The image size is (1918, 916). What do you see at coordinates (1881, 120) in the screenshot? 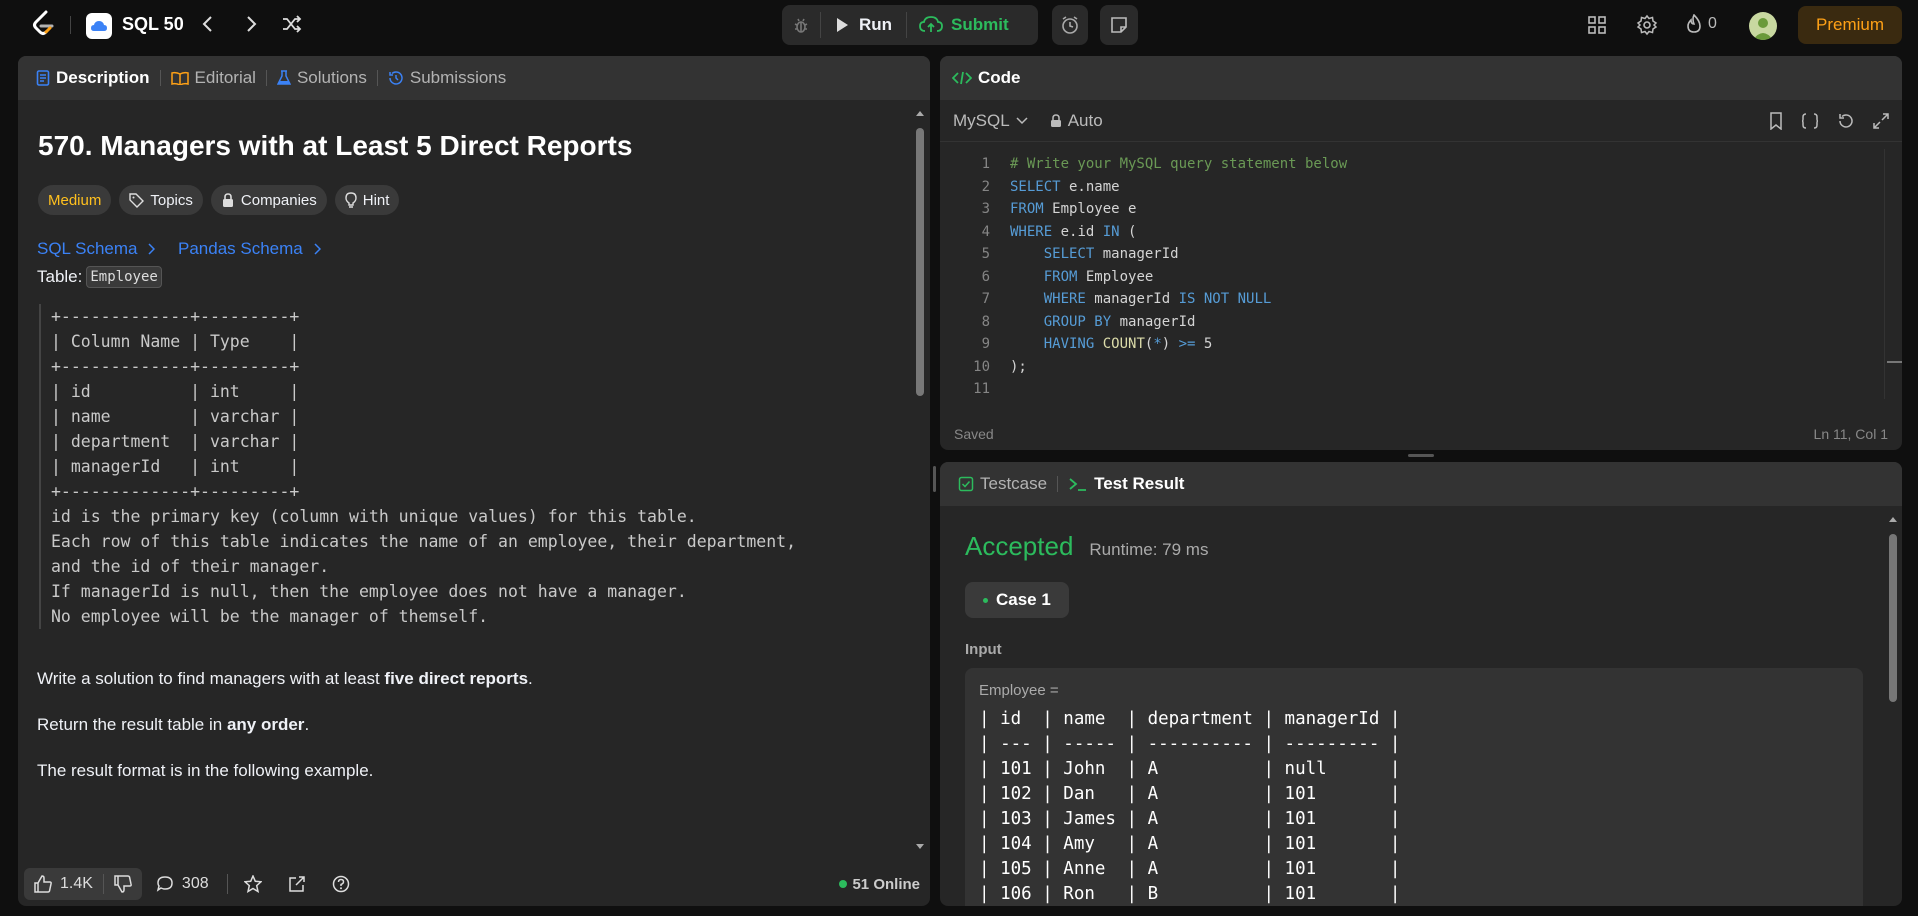
I see `fullscreen-icon` at bounding box center [1881, 120].